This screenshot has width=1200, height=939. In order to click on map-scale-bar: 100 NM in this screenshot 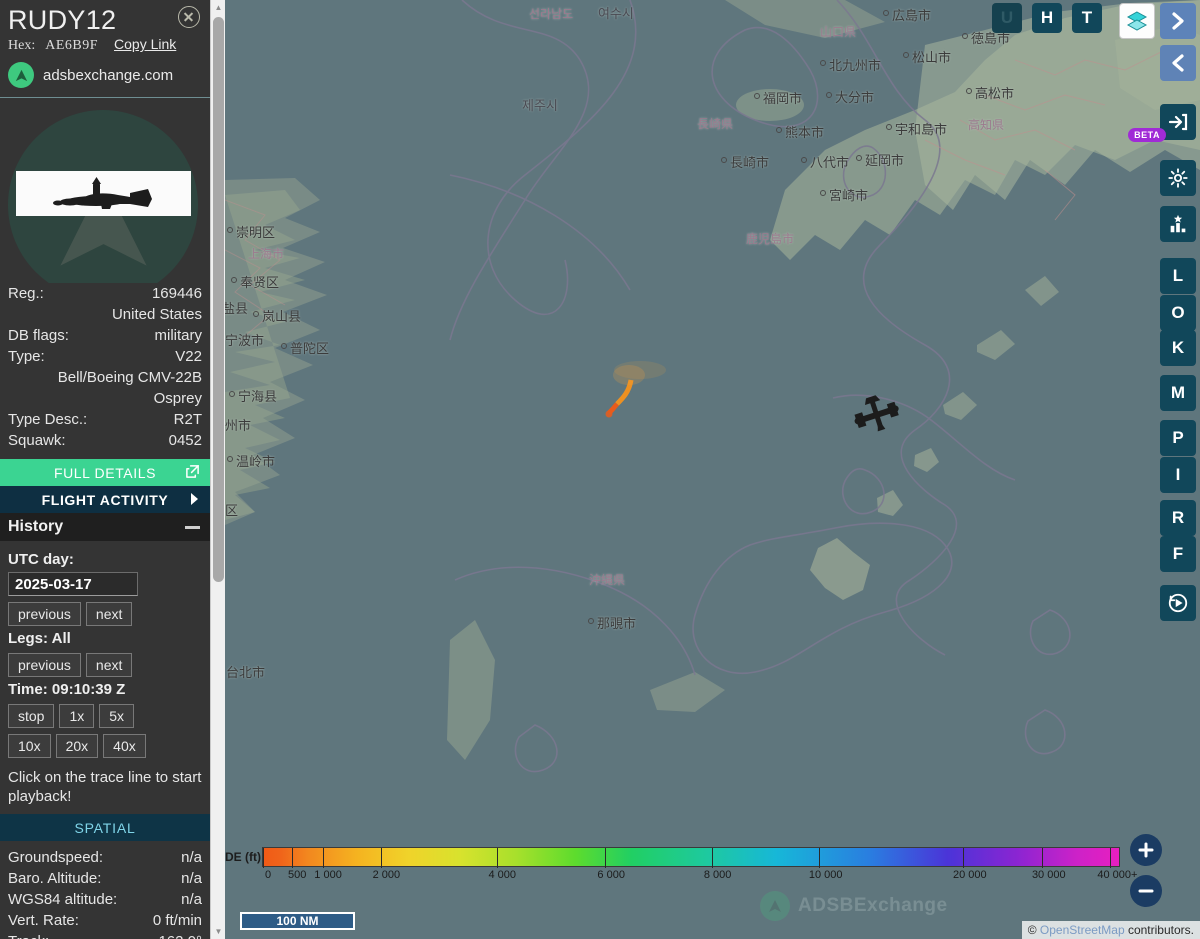, I will do `click(297, 921)`.